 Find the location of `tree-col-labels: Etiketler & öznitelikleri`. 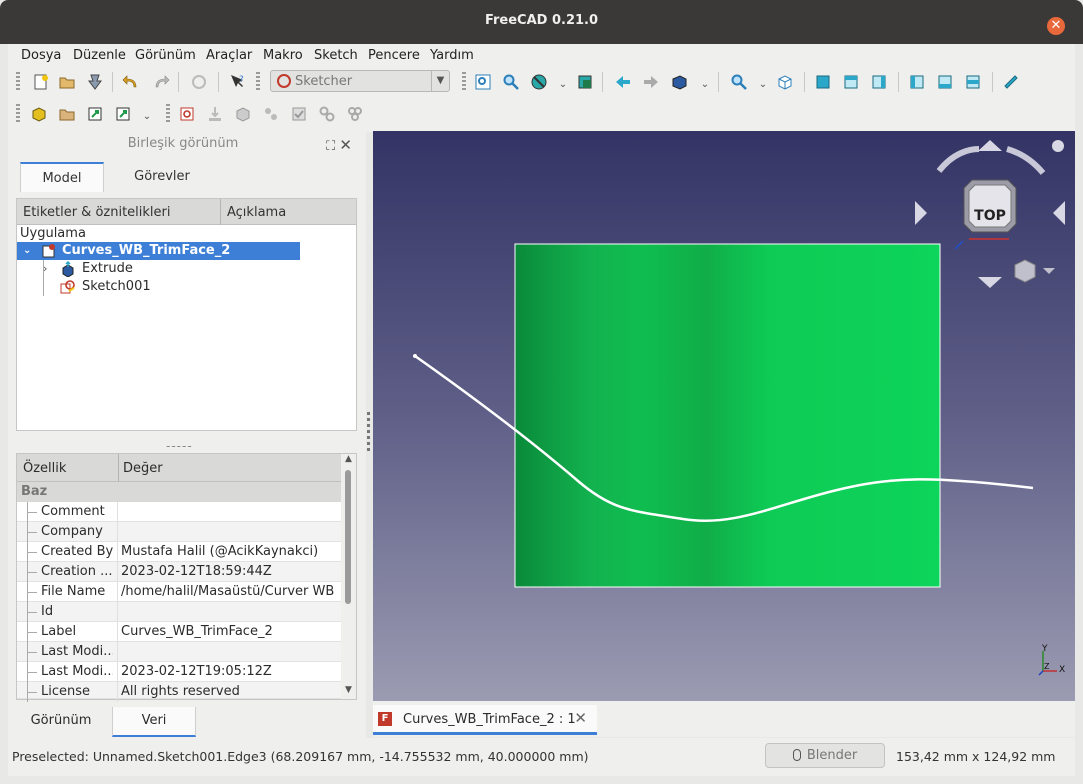

tree-col-labels: Etiketler & öznitelikleri is located at coordinates (96, 212).